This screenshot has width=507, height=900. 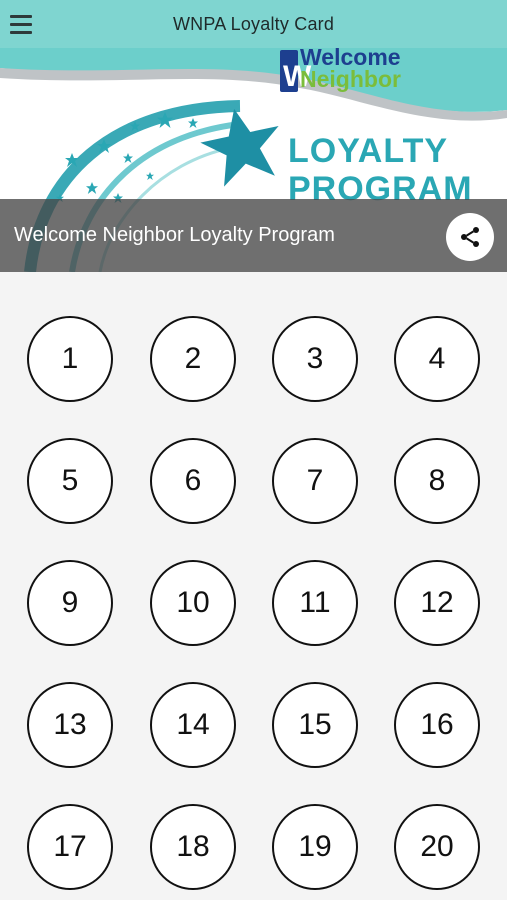 I want to click on stamp-1: 1, so click(x=70, y=359).